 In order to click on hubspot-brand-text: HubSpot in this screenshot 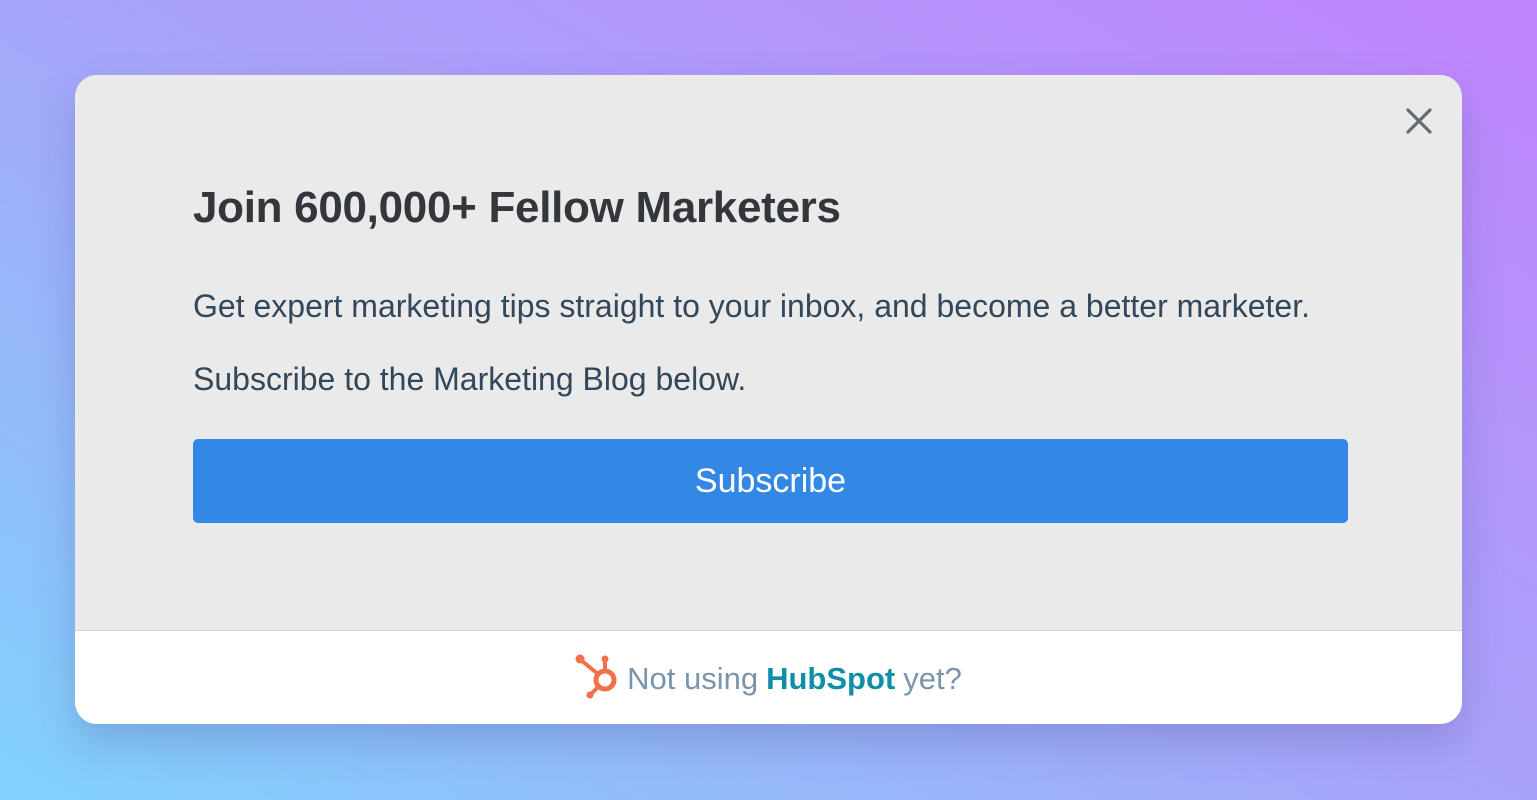, I will do `click(831, 678)`.